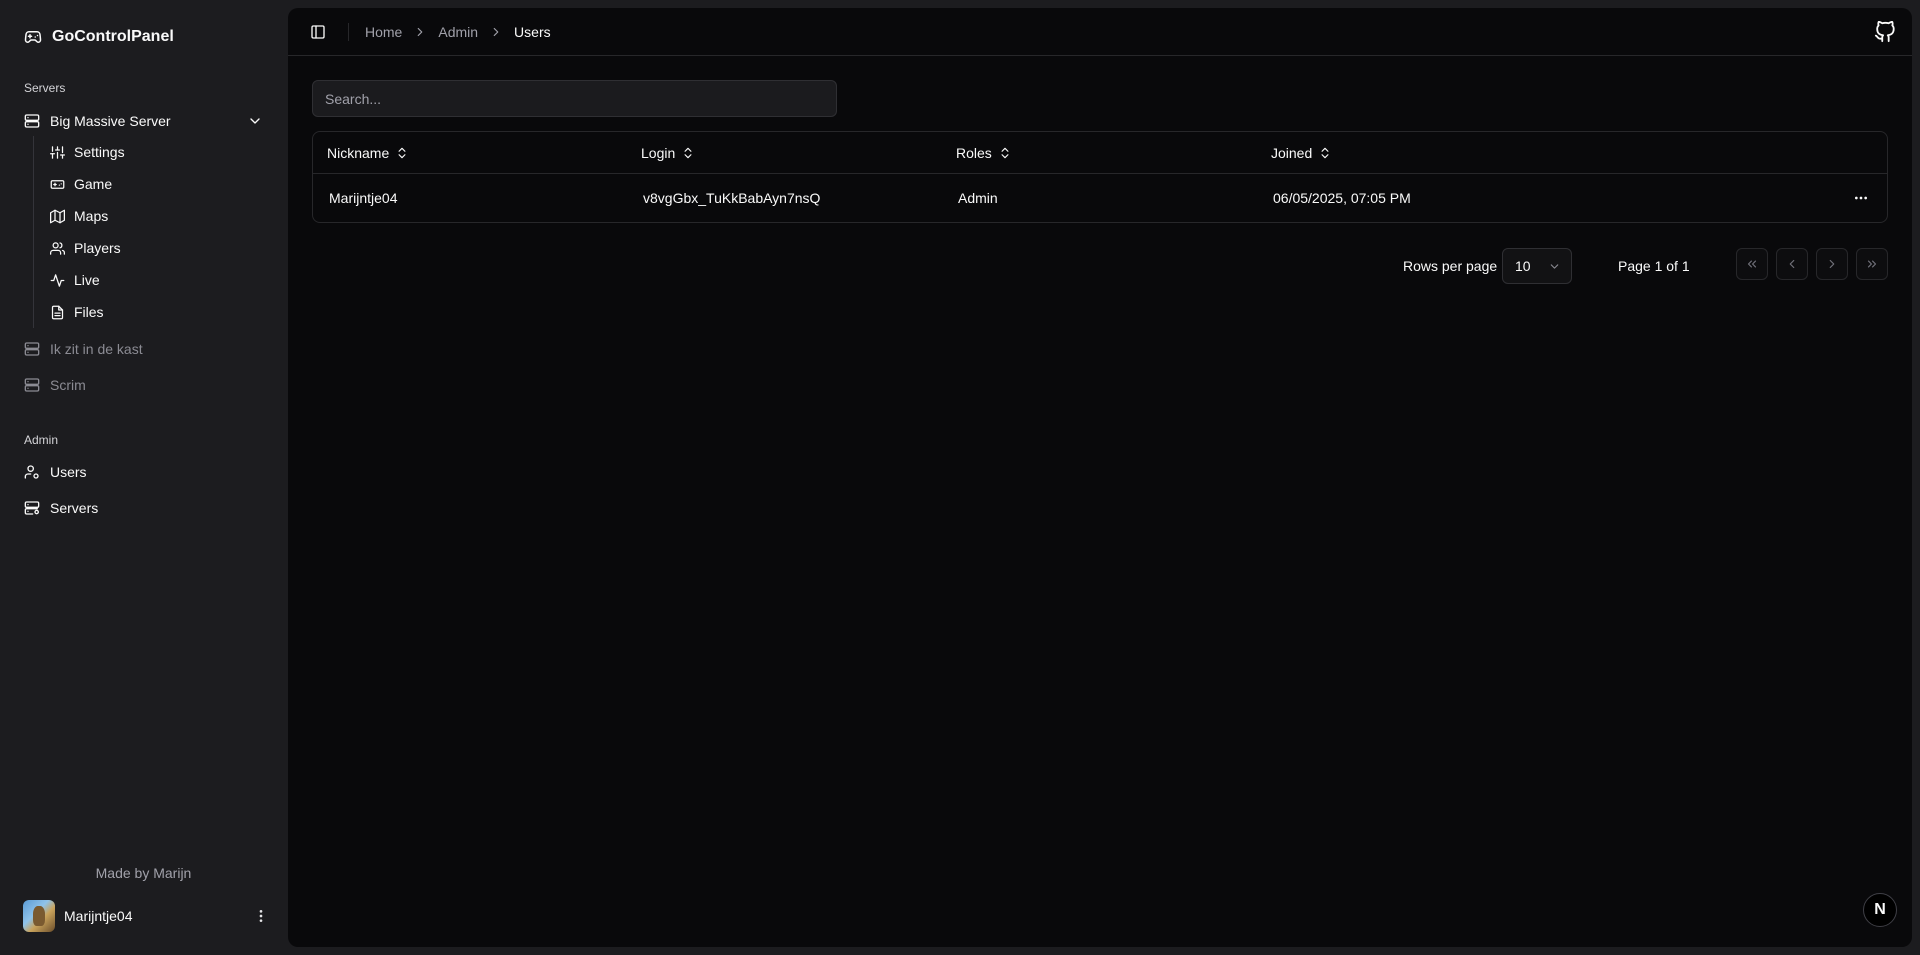 The width and height of the screenshot is (1920, 955). What do you see at coordinates (143, 873) in the screenshot?
I see `made-by-footer: Made by Marijn` at bounding box center [143, 873].